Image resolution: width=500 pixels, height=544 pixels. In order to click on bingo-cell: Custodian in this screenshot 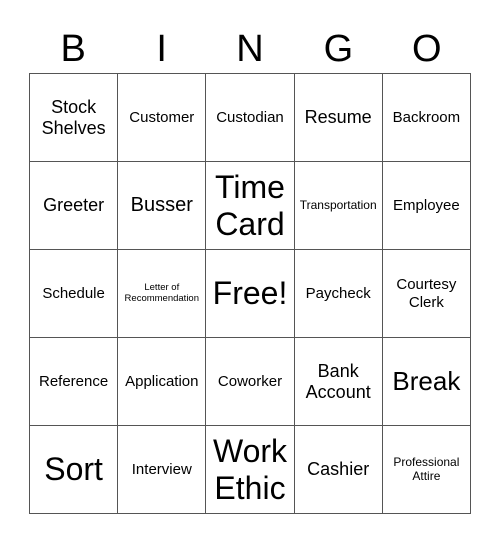, I will do `click(250, 118)`.